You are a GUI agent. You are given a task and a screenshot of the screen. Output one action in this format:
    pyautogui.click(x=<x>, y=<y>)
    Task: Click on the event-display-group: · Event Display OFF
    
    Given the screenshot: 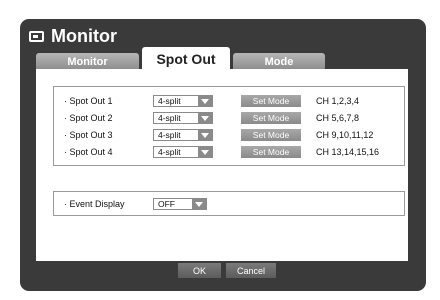 What is the action you would take?
    pyautogui.click(x=229, y=203)
    